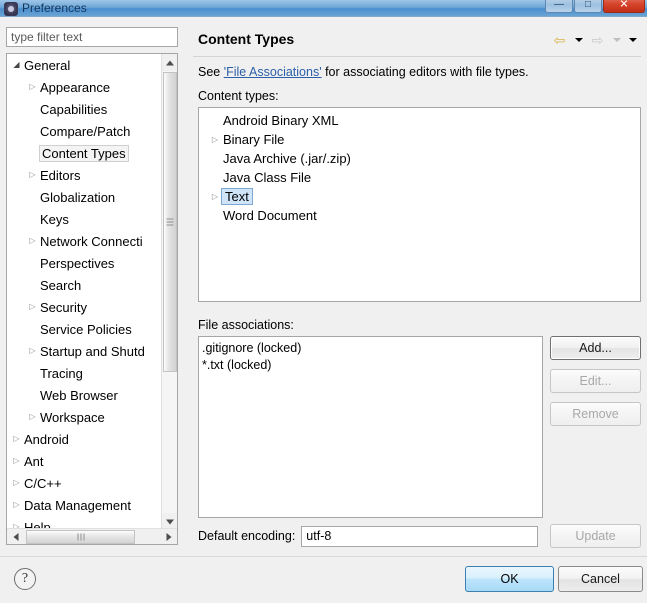 The image size is (647, 603). Describe the element at coordinates (85, 373) in the screenshot. I see `sidebar-item-tracing: Tracing` at that location.